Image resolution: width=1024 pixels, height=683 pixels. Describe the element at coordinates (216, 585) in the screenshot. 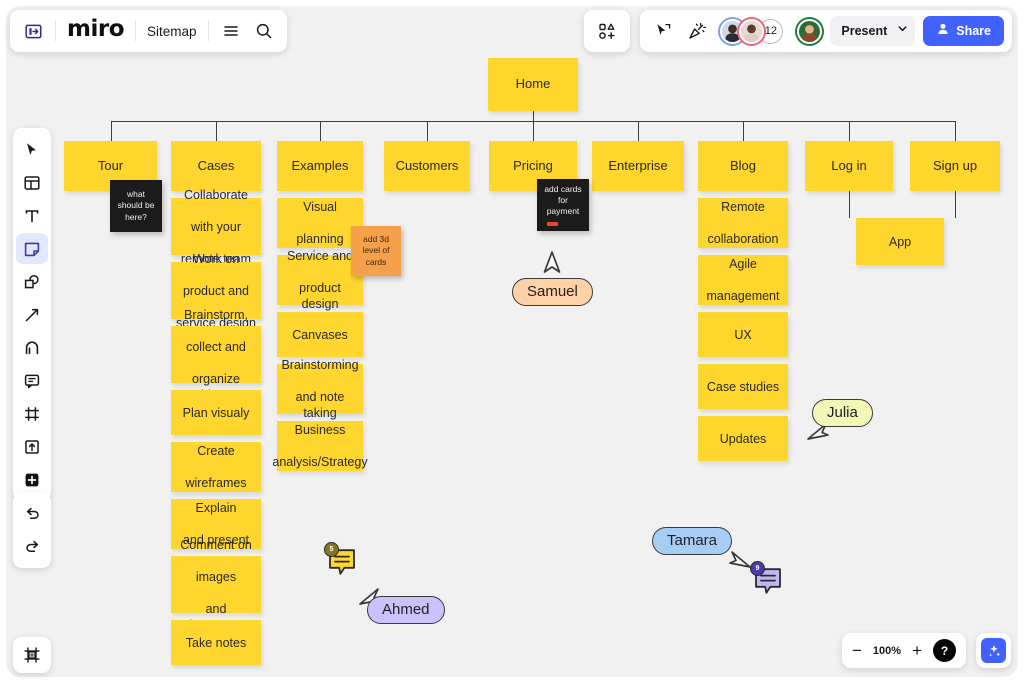

I see `sitemap-child-node: Comment onimagesand documents` at that location.